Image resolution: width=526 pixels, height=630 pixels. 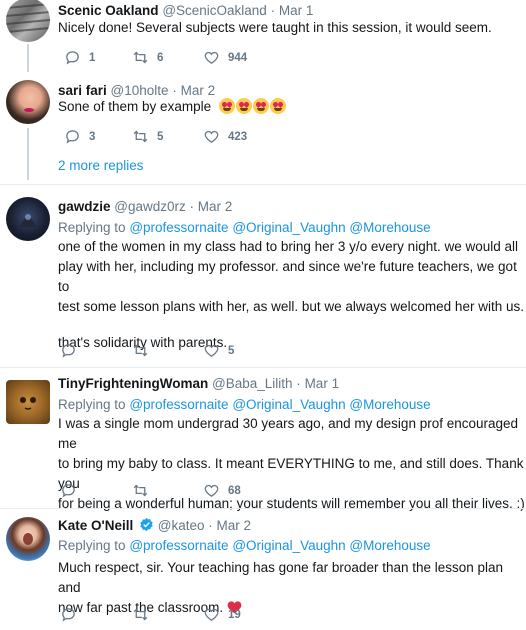 What do you see at coordinates (231, 350) in the screenshot?
I see `like-count: 5` at bounding box center [231, 350].